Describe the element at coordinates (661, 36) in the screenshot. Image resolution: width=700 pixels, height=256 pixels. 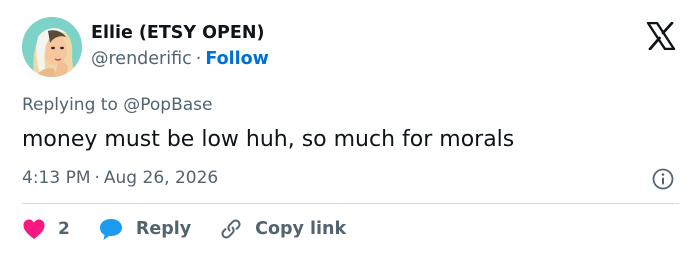
I see `x-logo-icon` at that location.